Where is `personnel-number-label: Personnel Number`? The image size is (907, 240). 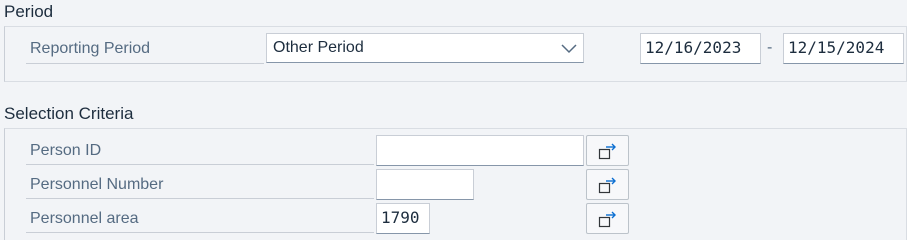 personnel-number-label: Personnel Number is located at coordinates (97, 184).